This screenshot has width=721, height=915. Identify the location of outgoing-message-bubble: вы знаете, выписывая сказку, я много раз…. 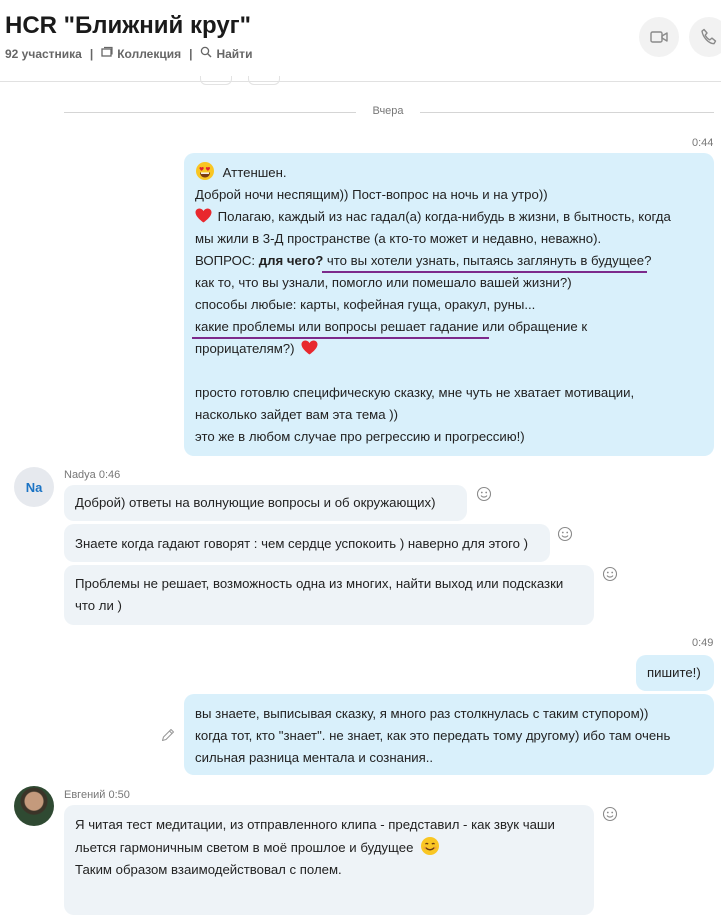
(449, 734).